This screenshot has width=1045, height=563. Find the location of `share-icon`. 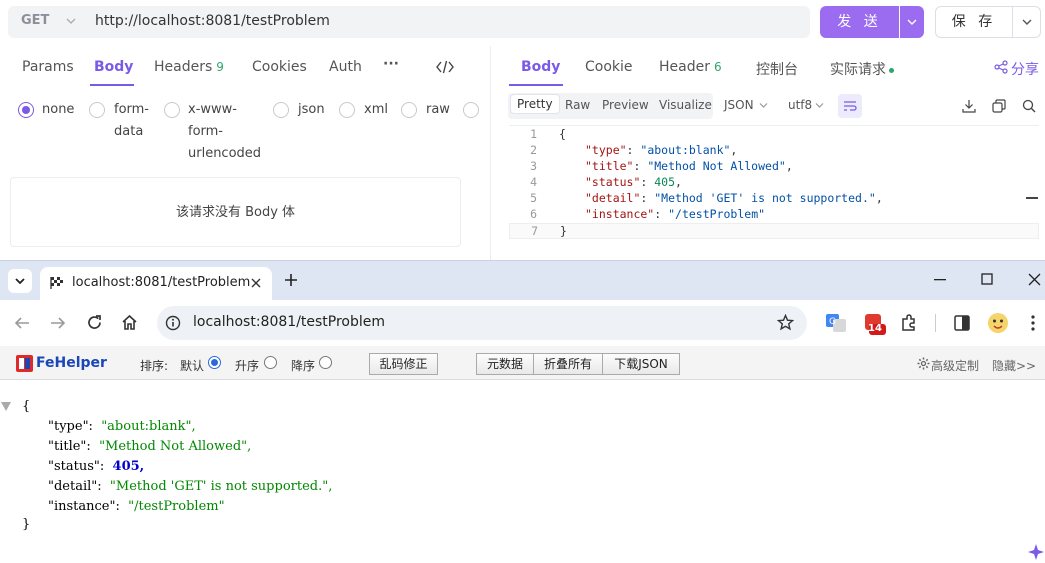

share-icon is located at coordinates (1001, 67).